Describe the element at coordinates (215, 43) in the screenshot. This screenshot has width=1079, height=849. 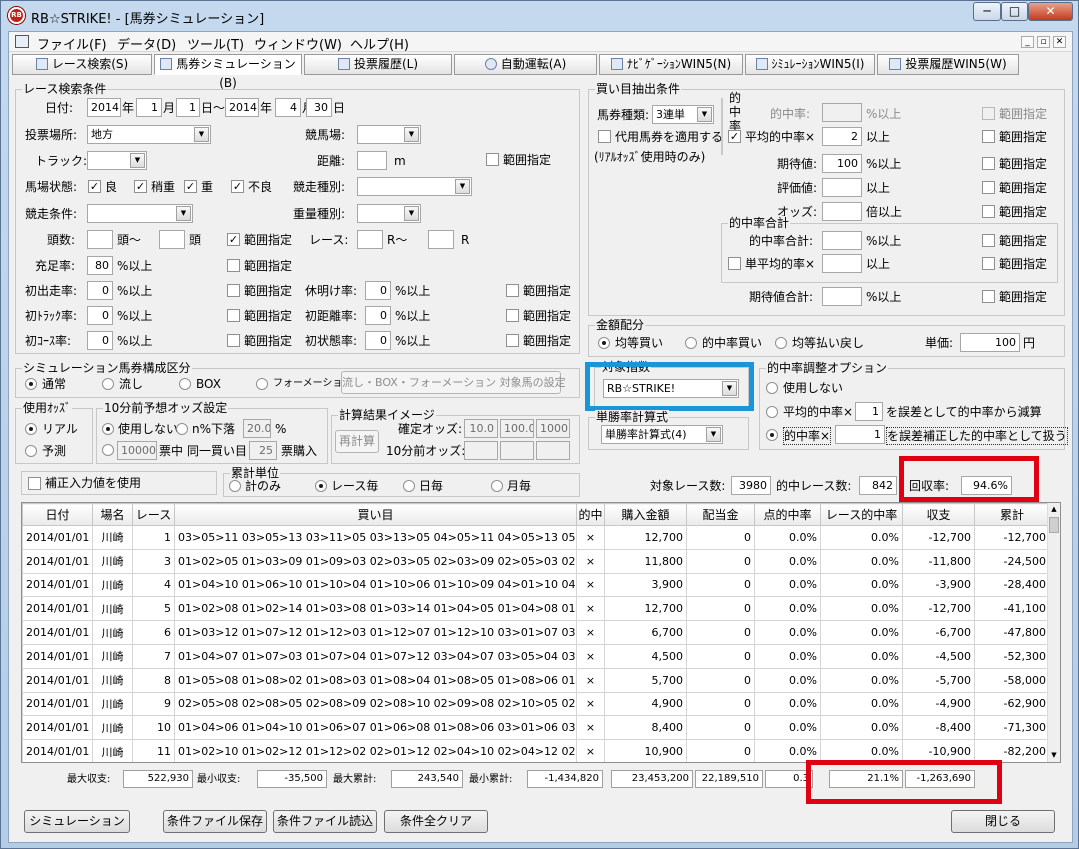
I see `menu-tools: ツール(T)` at that location.